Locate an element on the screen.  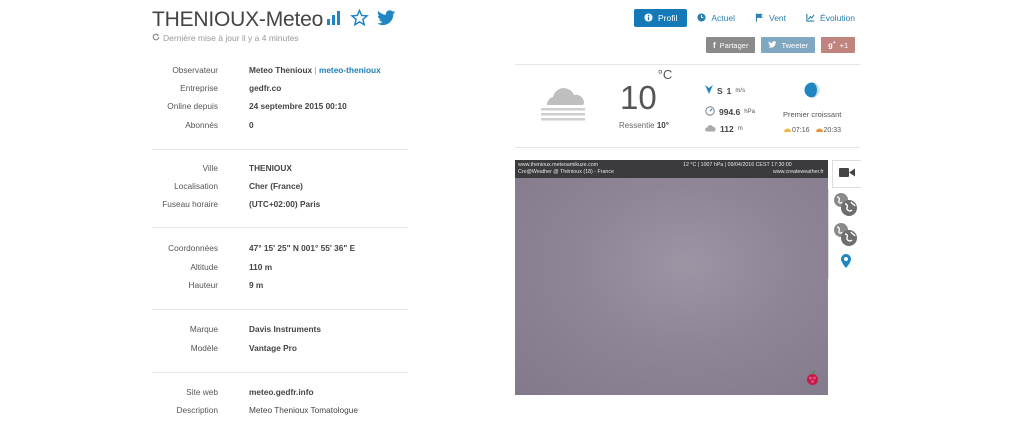
small-cloud-icon is located at coordinates (710, 129).